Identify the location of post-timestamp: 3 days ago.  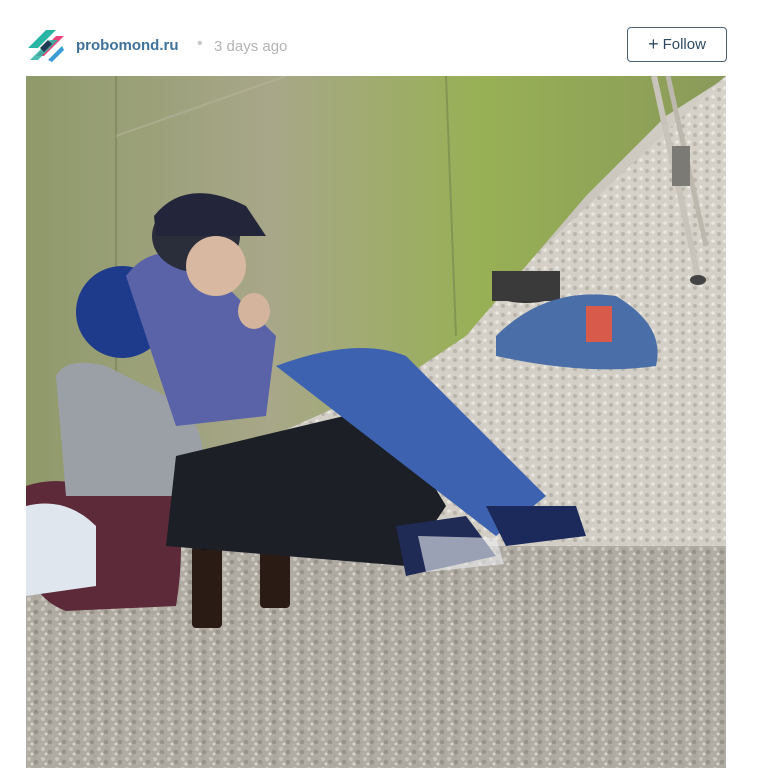
(250, 46).